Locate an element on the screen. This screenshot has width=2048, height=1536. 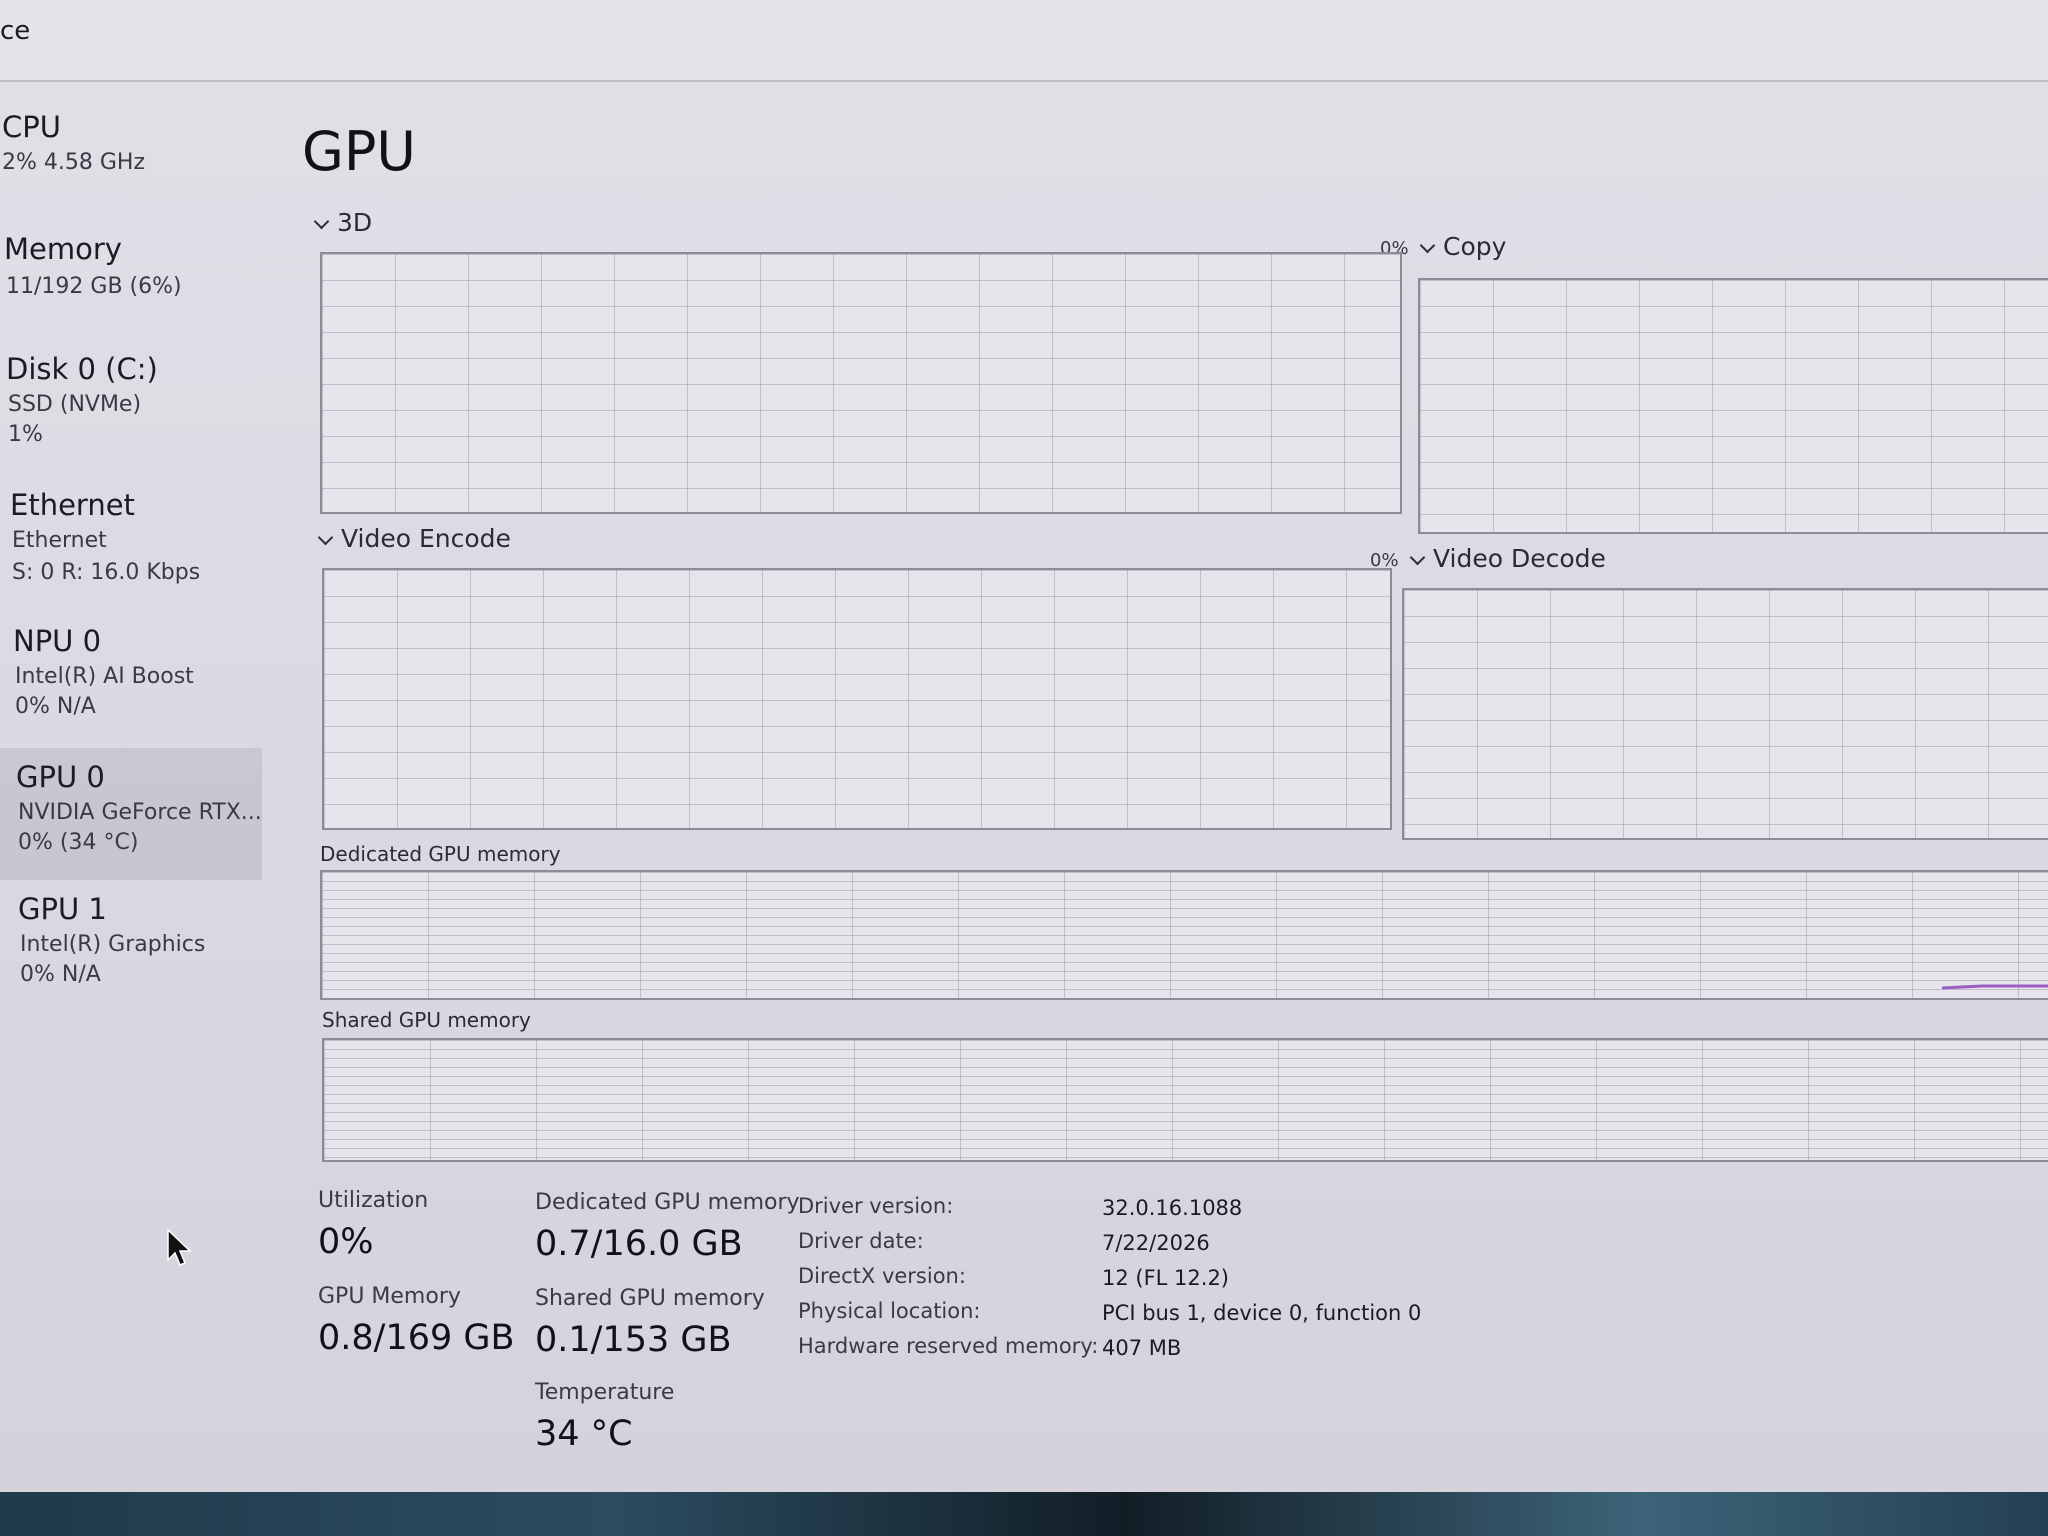
sidebar-item-name: Disk 0 (C:) is located at coordinates (82, 369).